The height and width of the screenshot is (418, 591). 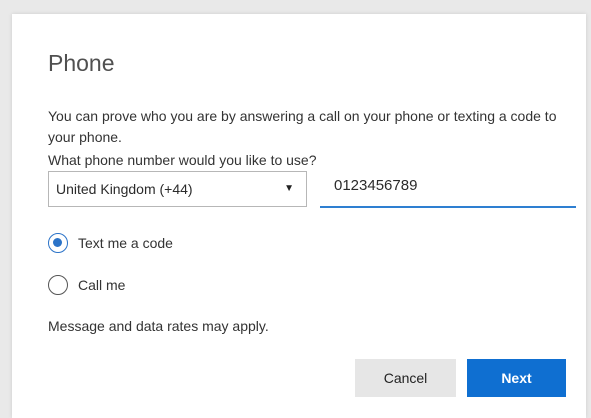 What do you see at coordinates (516, 378) in the screenshot?
I see `next-button: Next` at bounding box center [516, 378].